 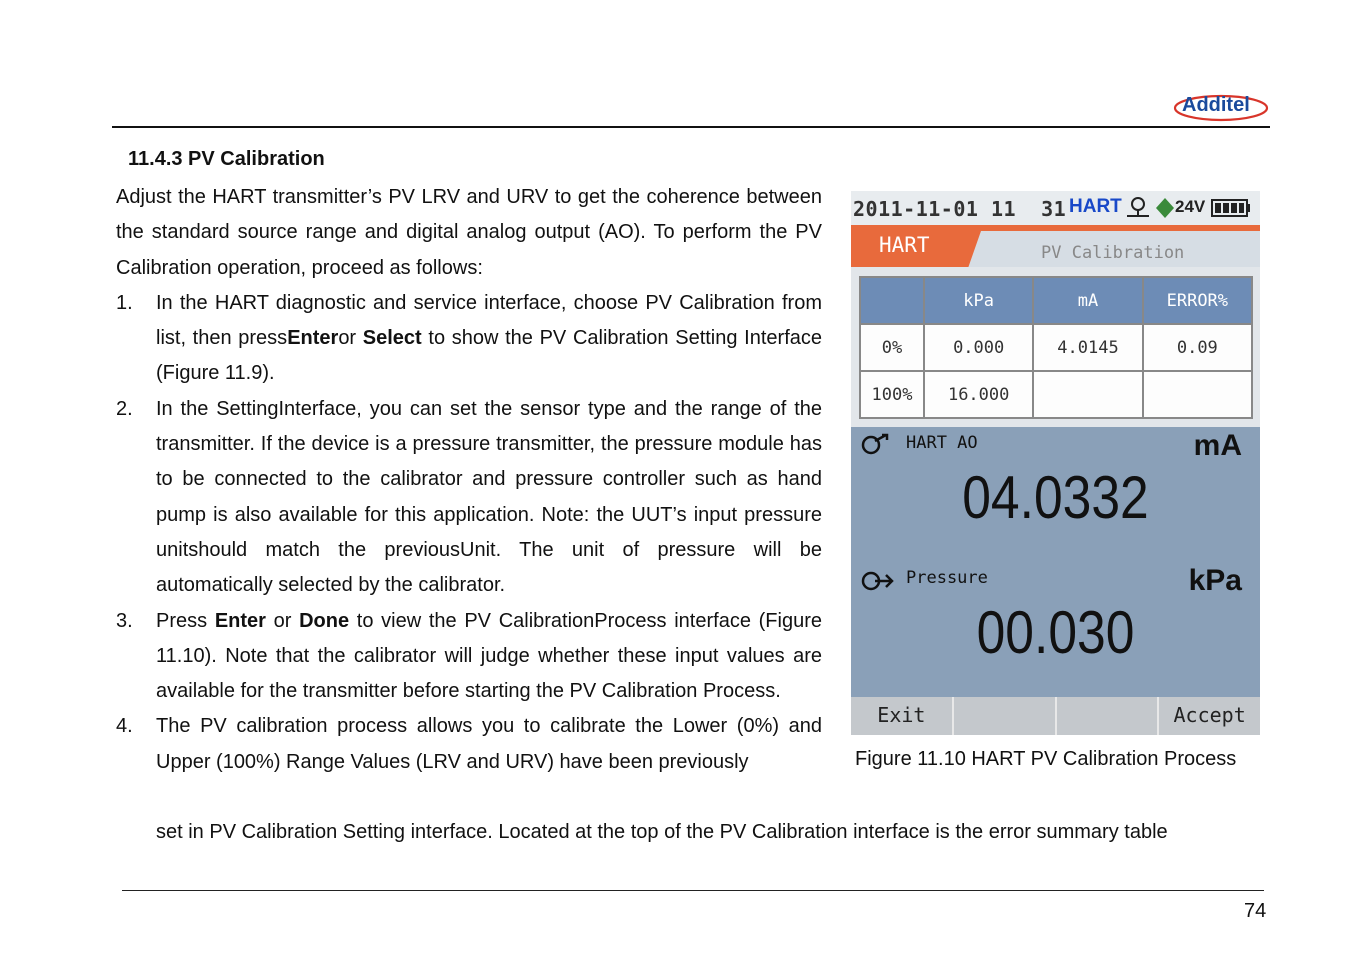 I want to click on company-logo: Additel, so click(x=1221, y=106).